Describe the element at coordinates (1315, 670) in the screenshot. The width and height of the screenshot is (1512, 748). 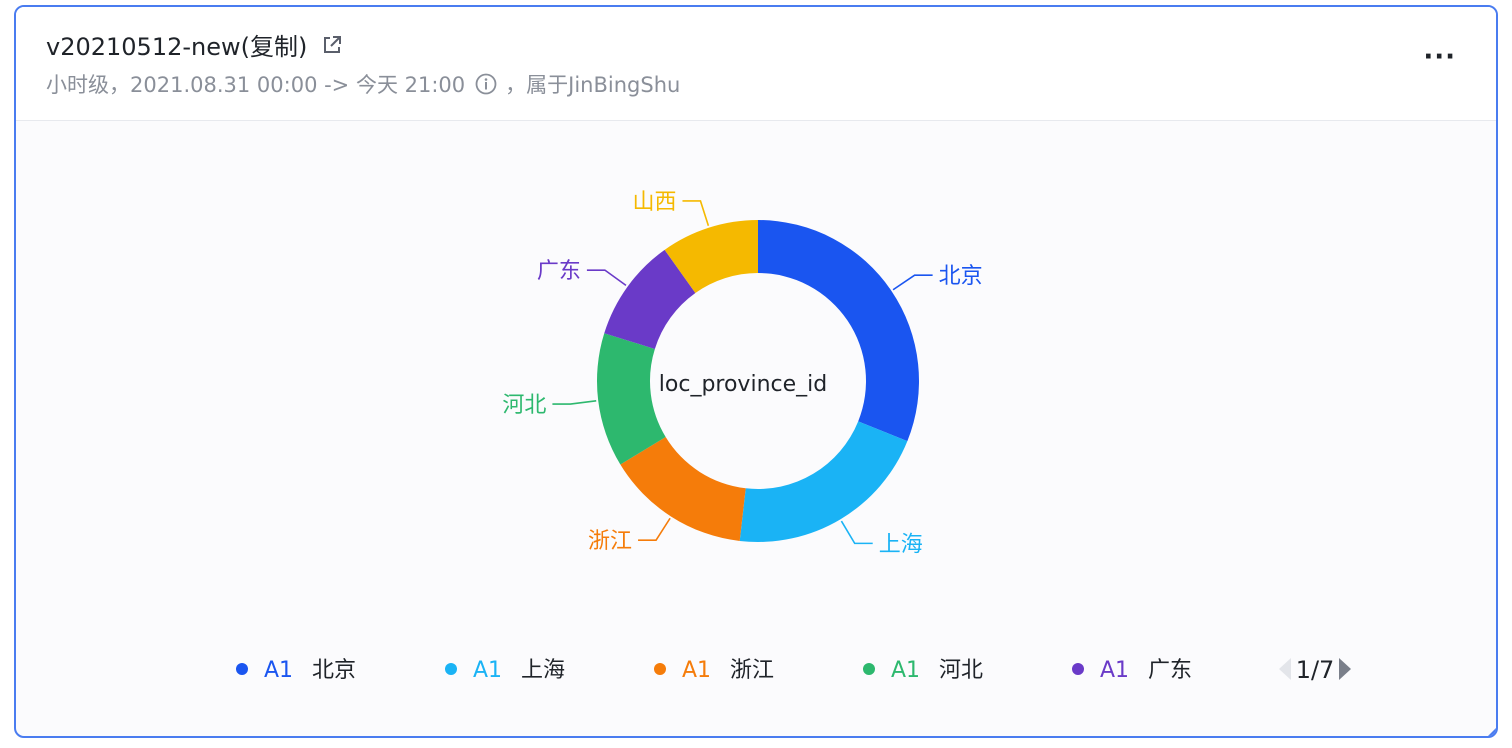
I see `legend-page-indicator: 1/7` at that location.